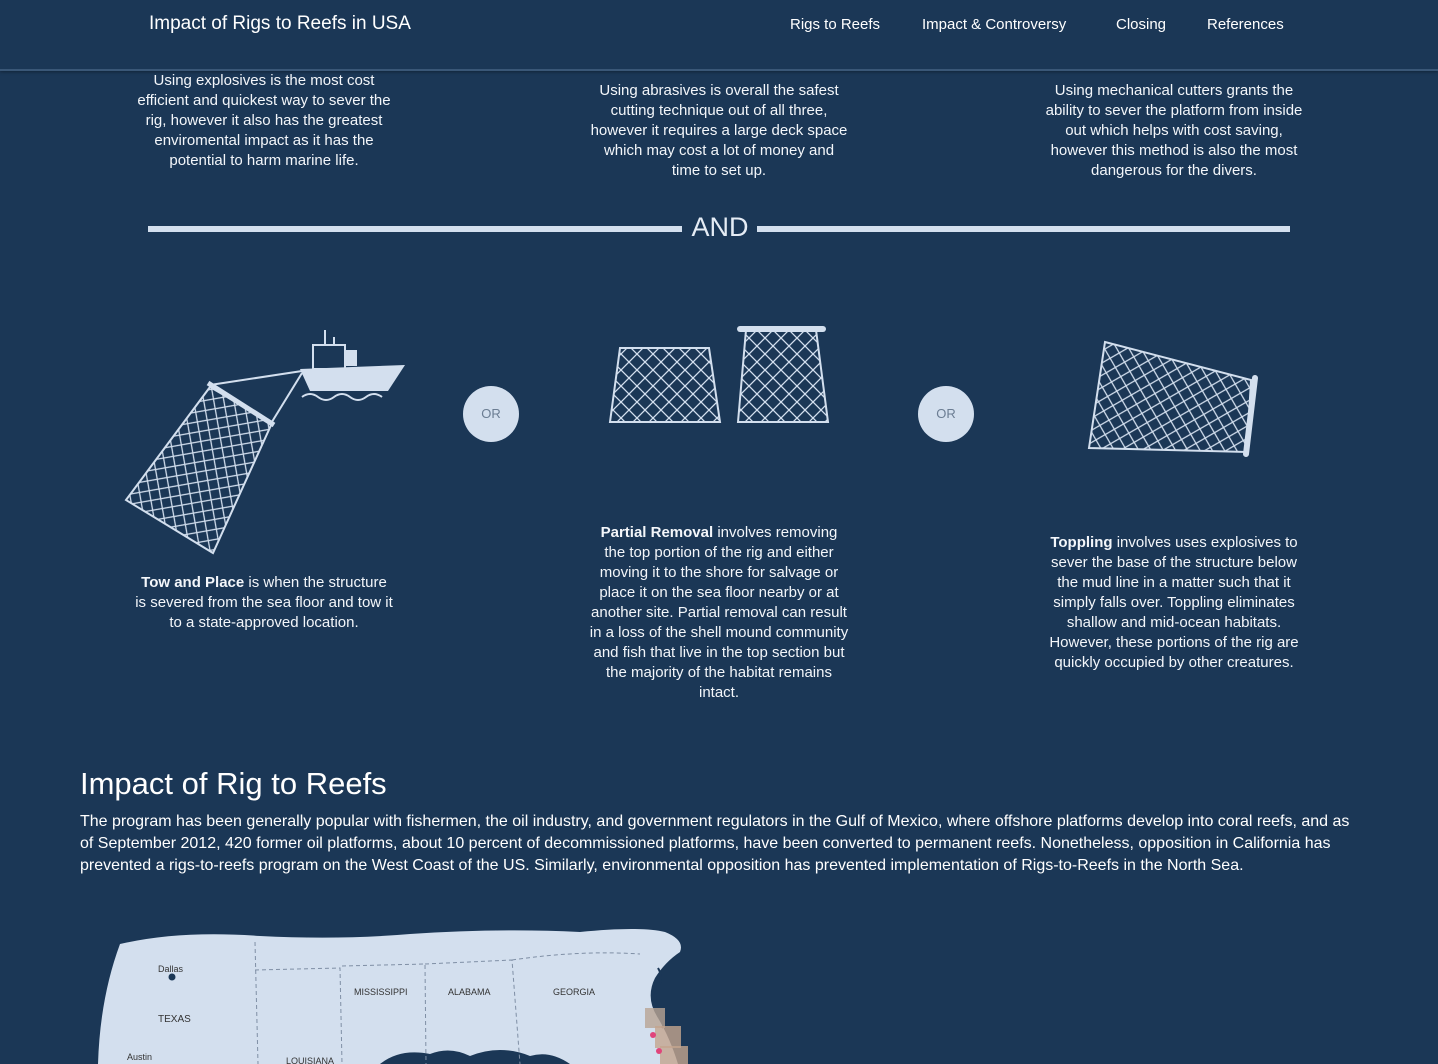 This screenshot has height=1064, width=1438. What do you see at coordinates (415, 229) in the screenshot?
I see `and-divider-left` at bounding box center [415, 229].